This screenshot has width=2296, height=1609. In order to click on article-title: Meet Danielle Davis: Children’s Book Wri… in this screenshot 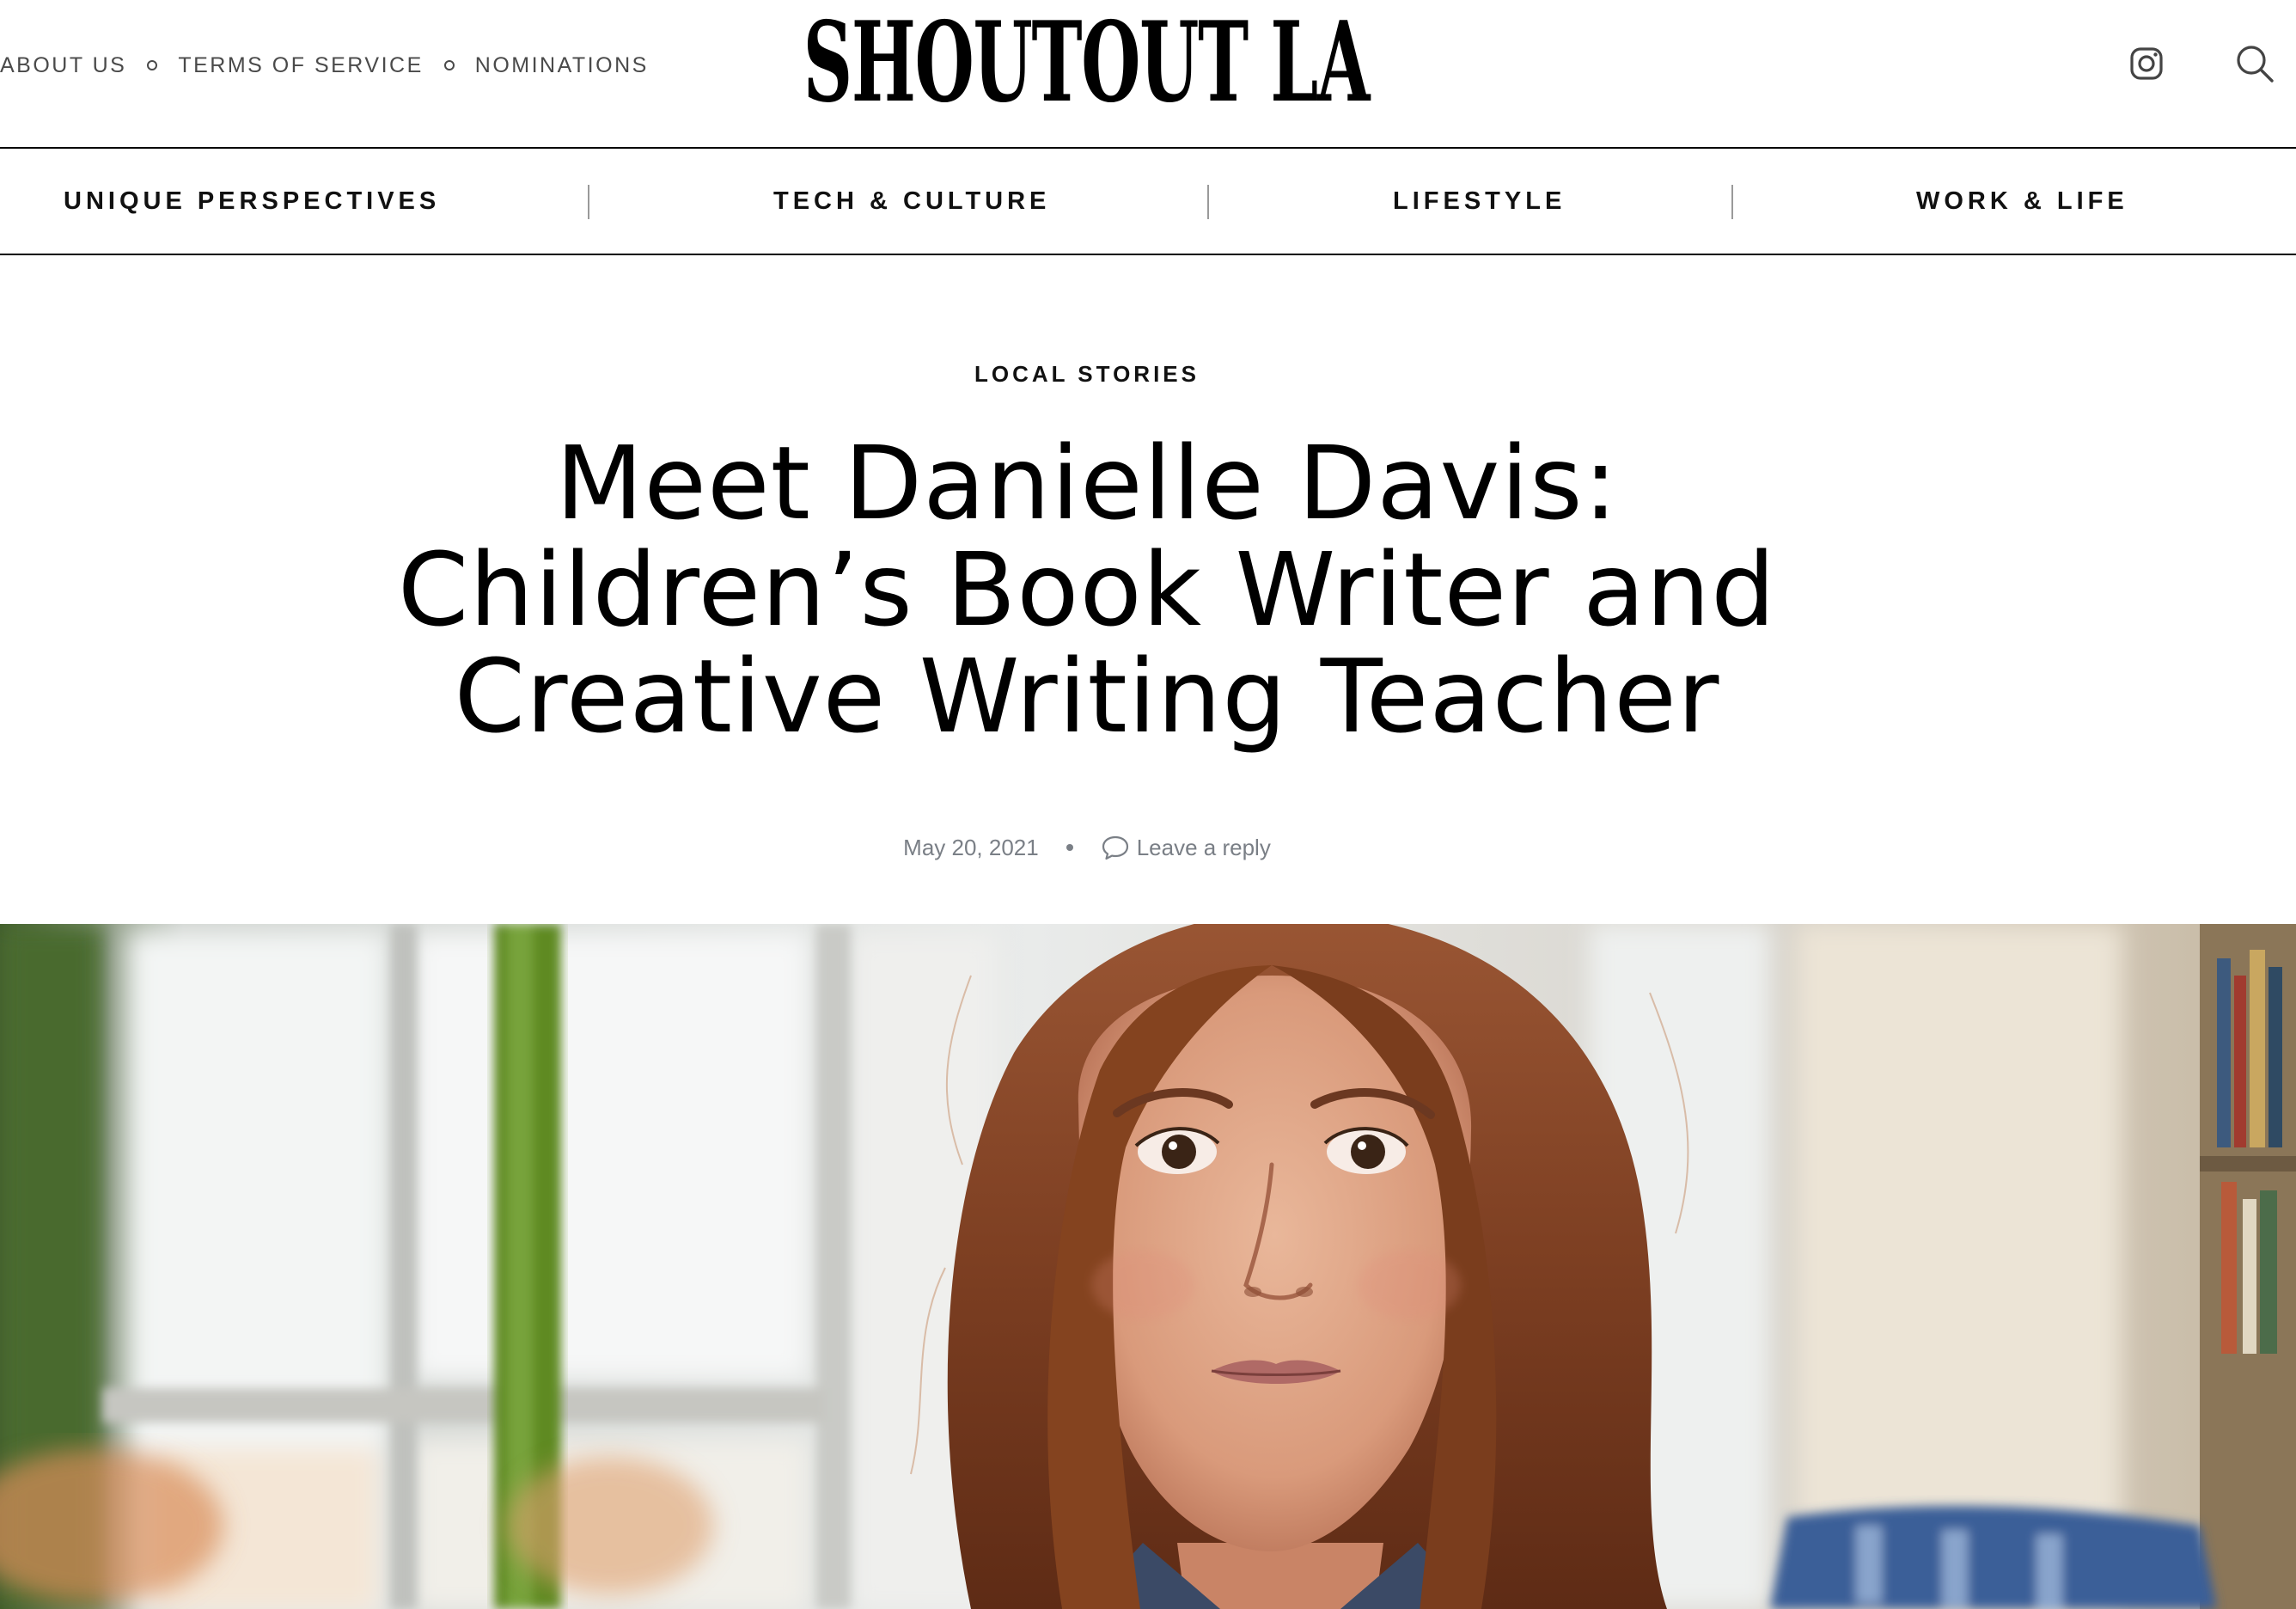, I will do `click(1087, 590)`.